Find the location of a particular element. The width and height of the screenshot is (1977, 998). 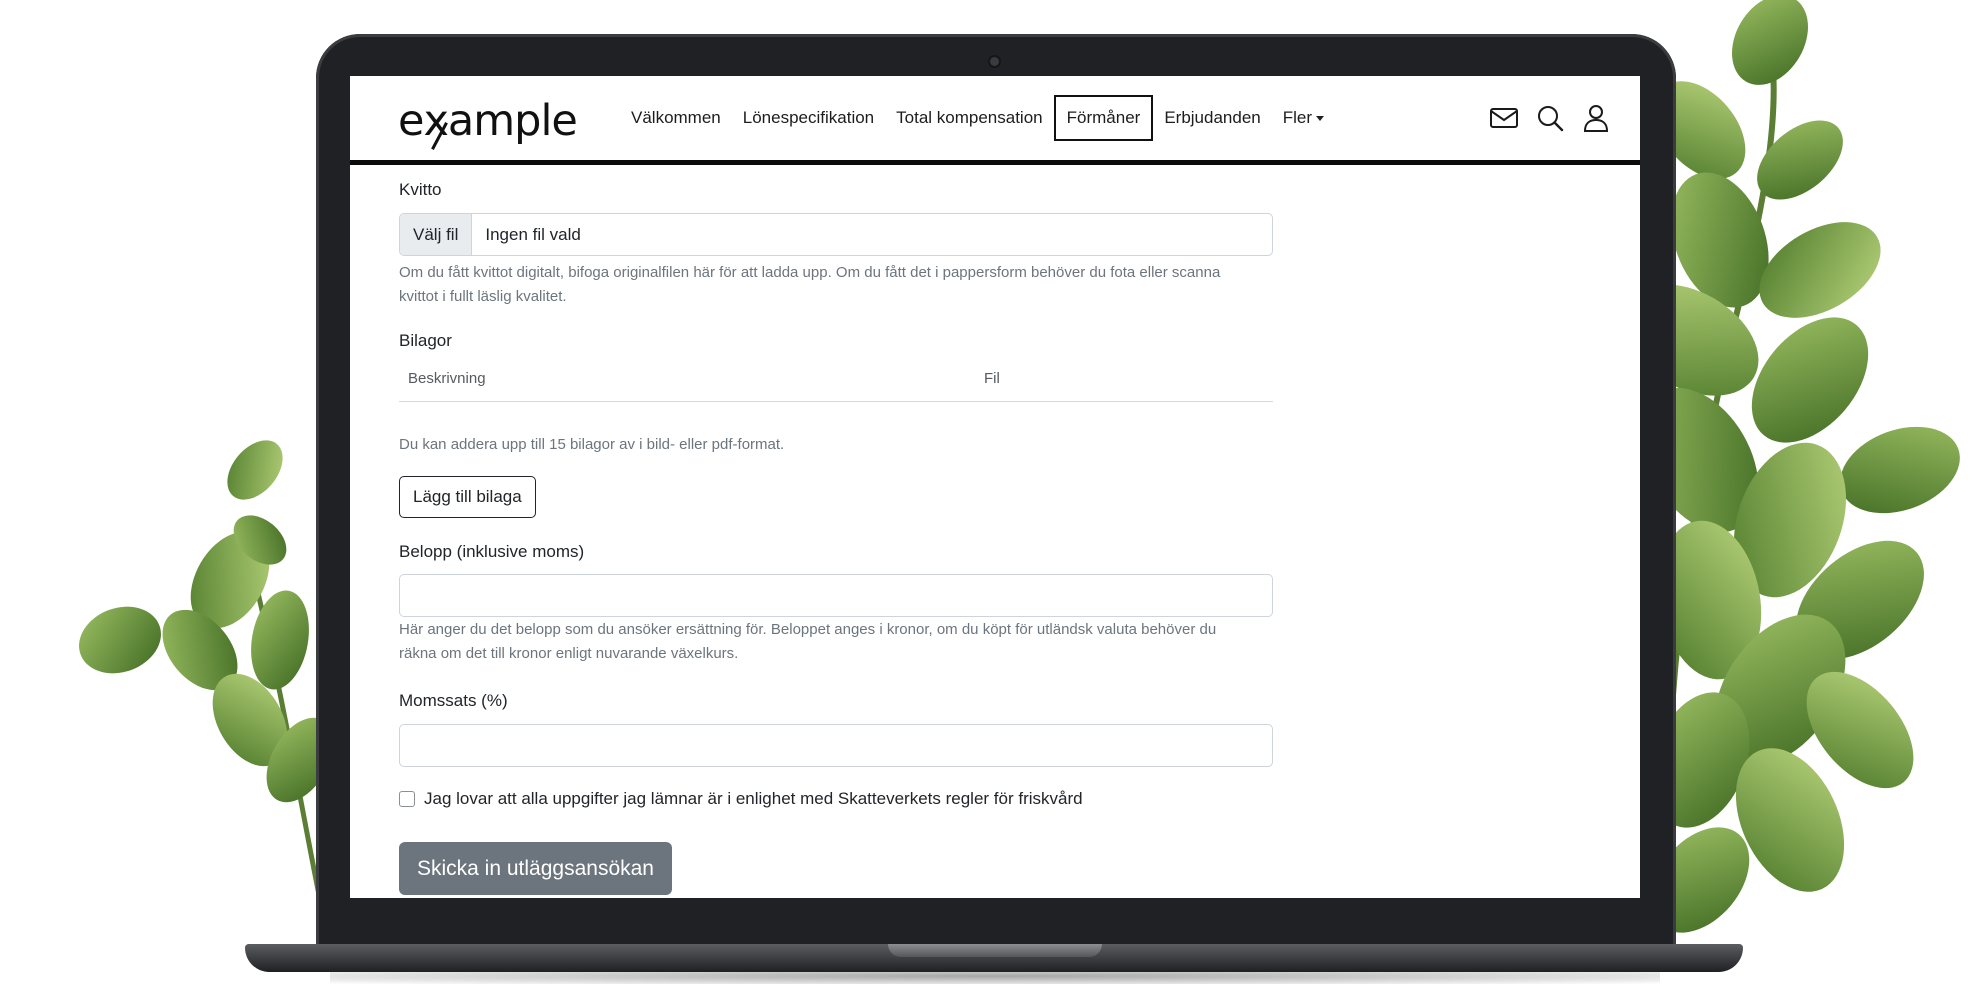

attachments-label: Bilagor is located at coordinates (425, 340).